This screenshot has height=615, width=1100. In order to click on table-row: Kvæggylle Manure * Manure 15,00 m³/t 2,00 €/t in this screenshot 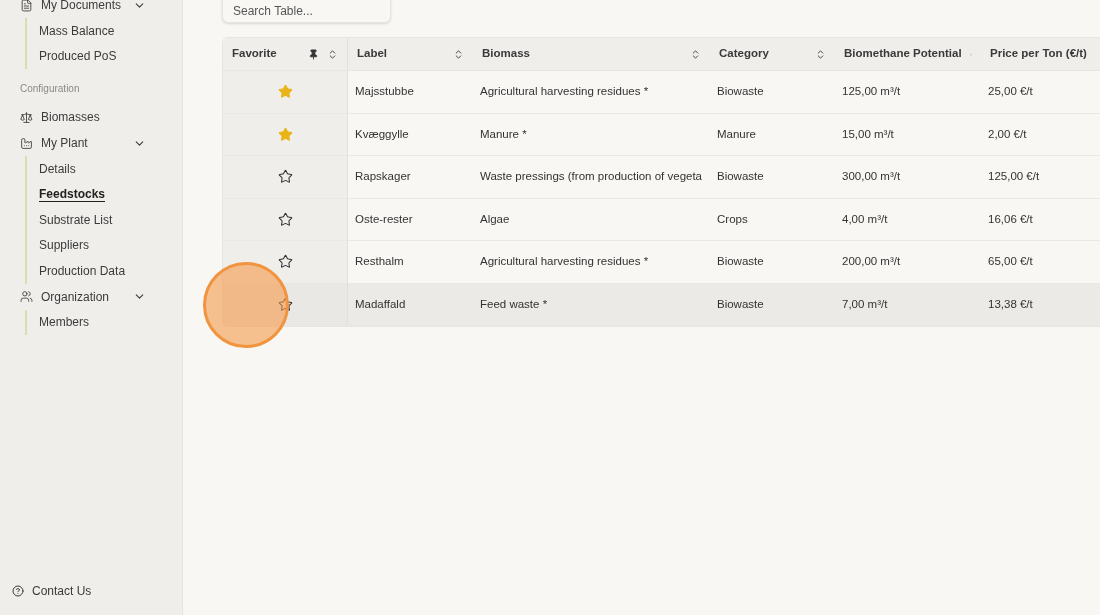, I will do `click(661, 134)`.